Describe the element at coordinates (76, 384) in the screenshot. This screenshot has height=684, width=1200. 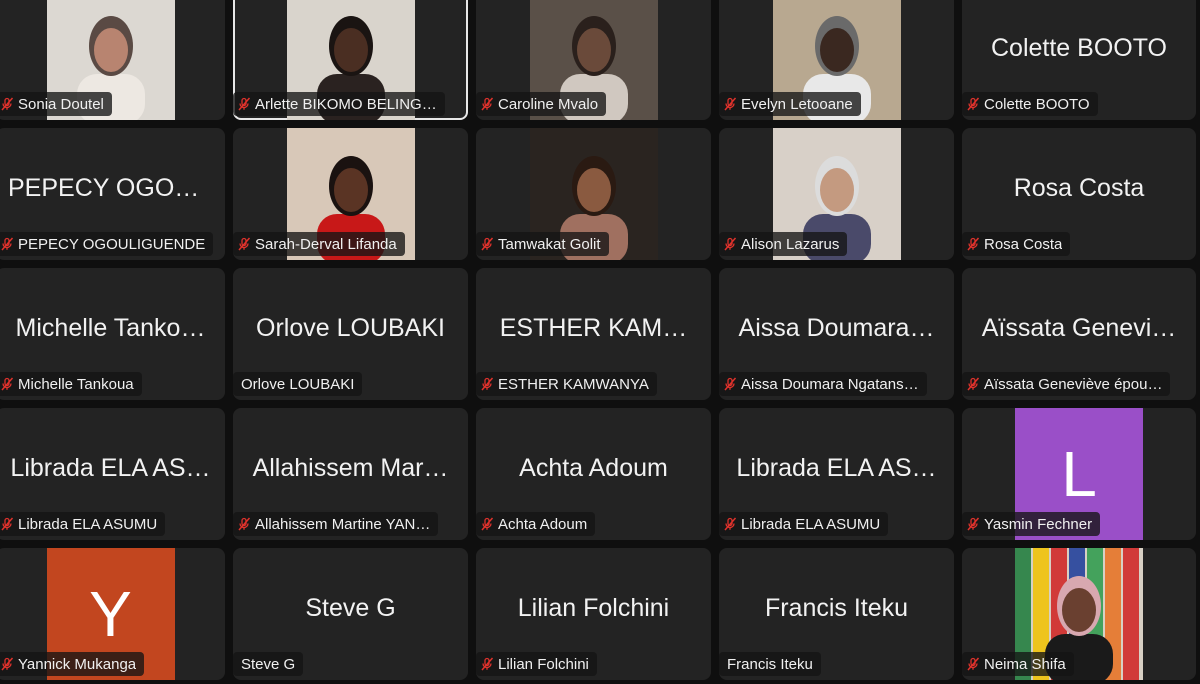
I see `participant-name-label: Michelle Tankoua` at that location.